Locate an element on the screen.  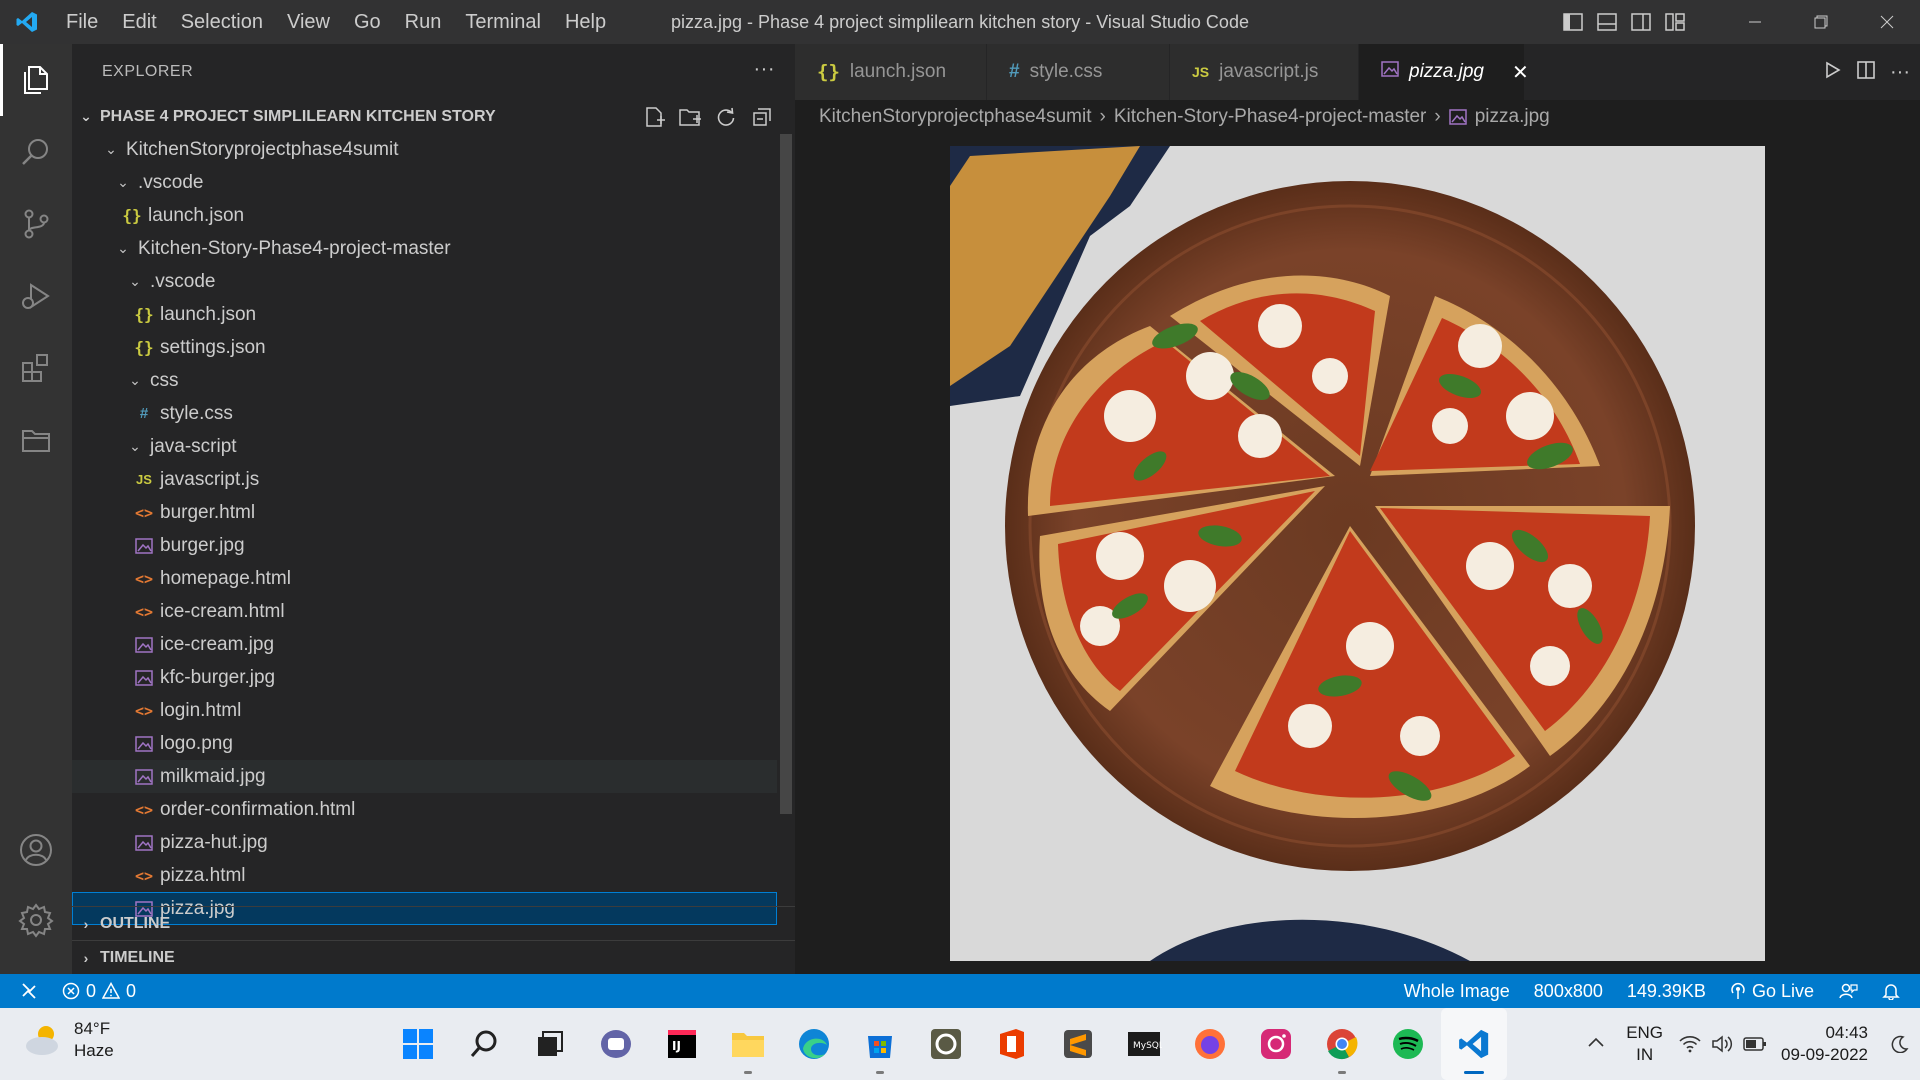
menu-view: View is located at coordinates (308, 22).